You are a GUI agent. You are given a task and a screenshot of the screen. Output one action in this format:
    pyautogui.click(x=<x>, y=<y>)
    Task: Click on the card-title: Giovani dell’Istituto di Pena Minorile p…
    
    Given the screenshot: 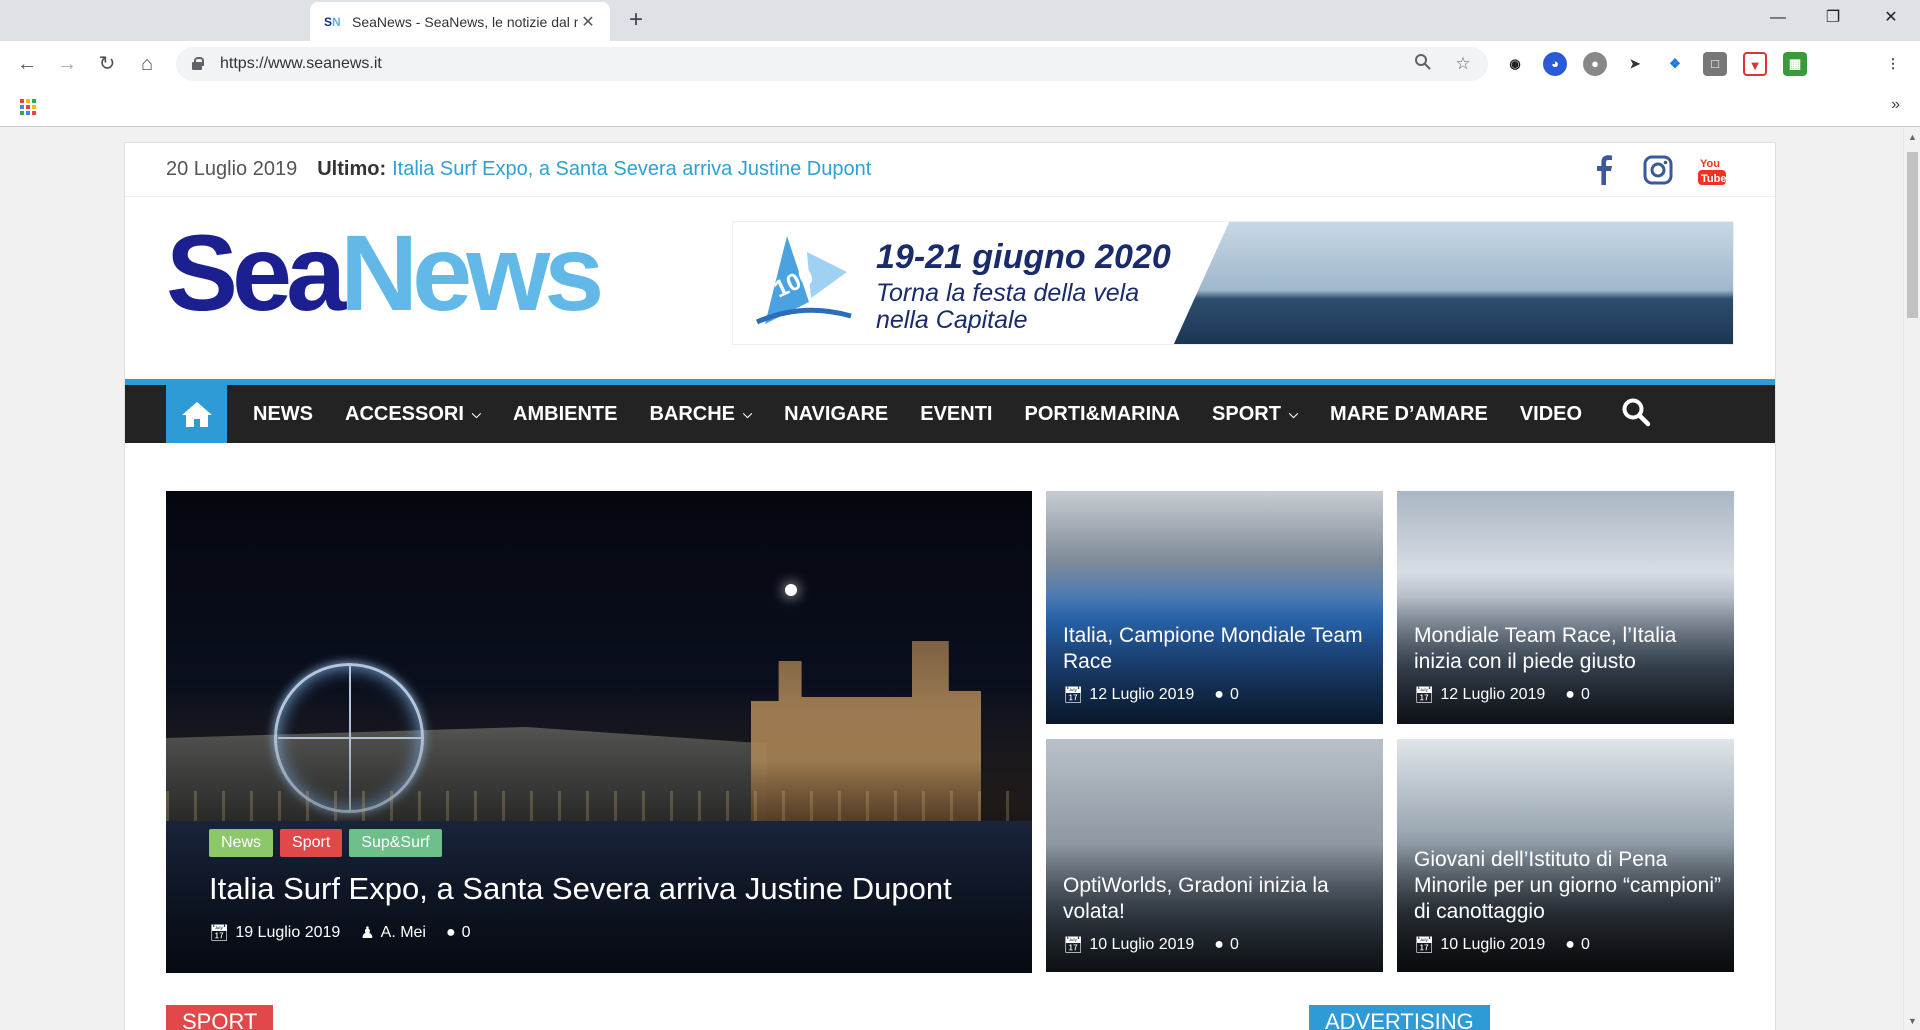 What is the action you would take?
    pyautogui.click(x=1569, y=886)
    